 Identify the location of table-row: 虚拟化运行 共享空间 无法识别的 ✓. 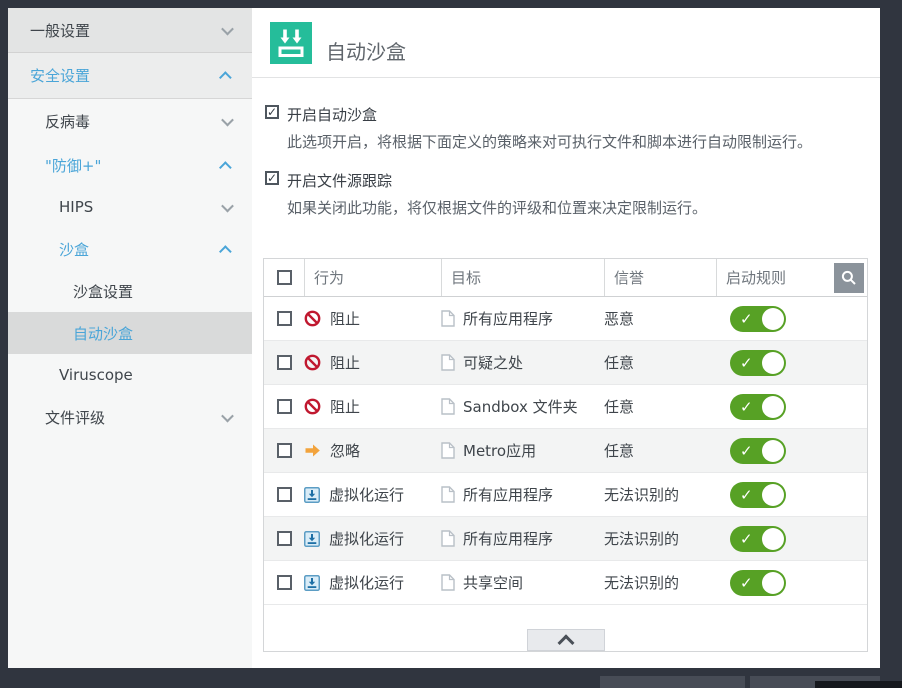
(565, 583).